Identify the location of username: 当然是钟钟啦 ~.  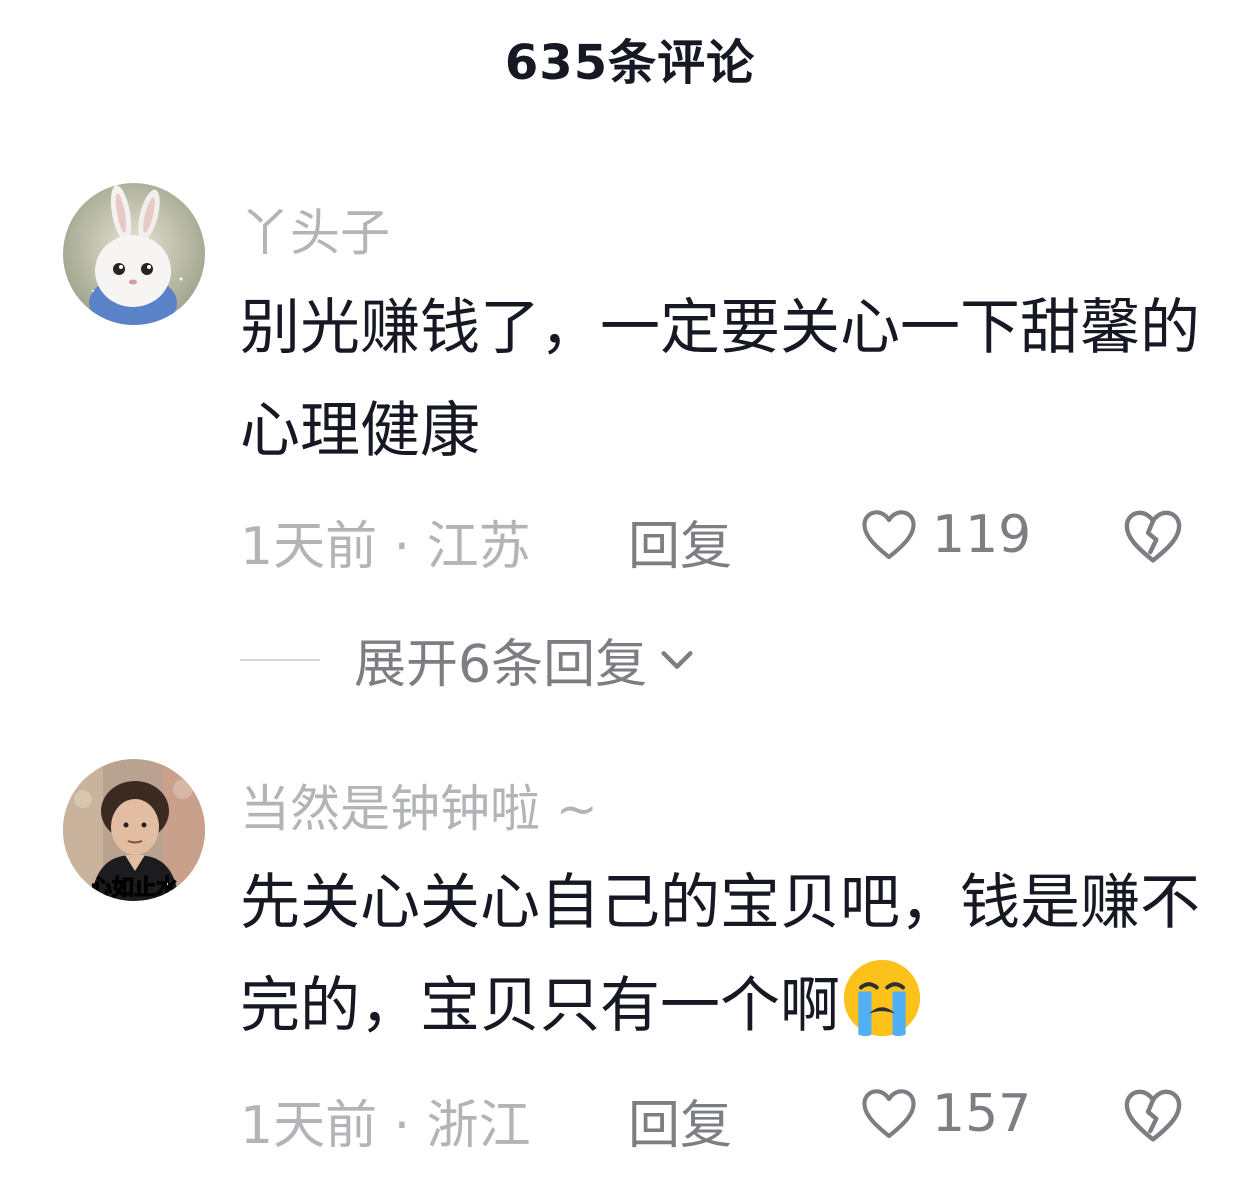
(419, 805).